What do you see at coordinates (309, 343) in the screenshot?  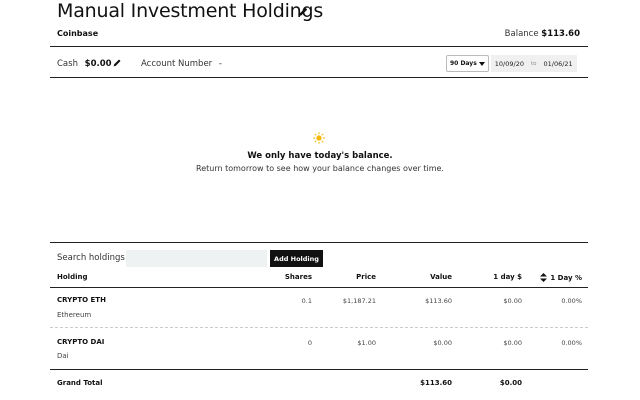 I see `holding-shares: 0` at bounding box center [309, 343].